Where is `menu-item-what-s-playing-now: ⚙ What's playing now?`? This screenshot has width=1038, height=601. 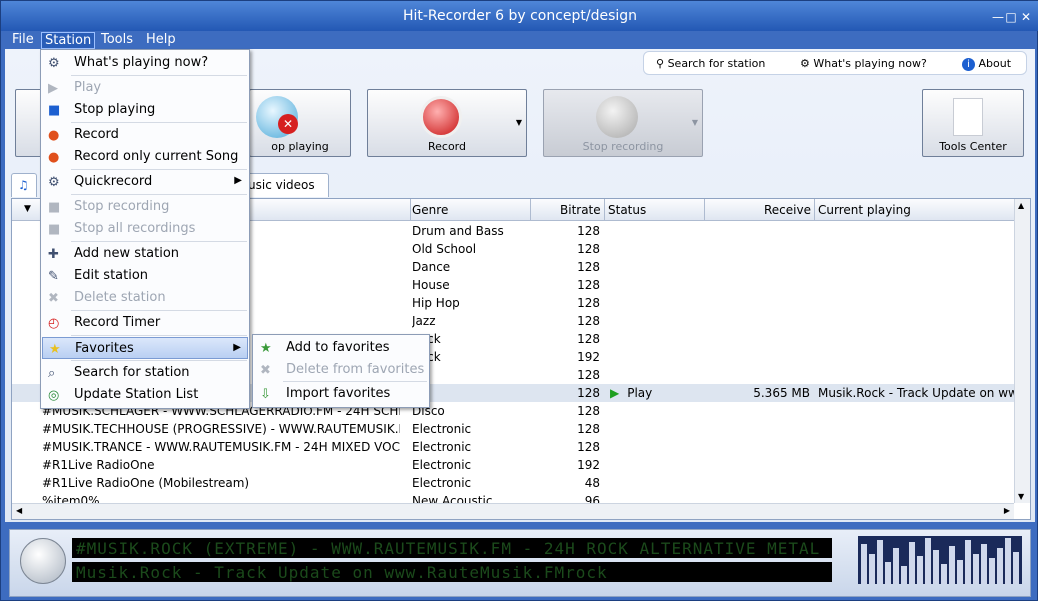 menu-item-what-s-playing-now: ⚙ What's playing now? is located at coordinates (145, 63).